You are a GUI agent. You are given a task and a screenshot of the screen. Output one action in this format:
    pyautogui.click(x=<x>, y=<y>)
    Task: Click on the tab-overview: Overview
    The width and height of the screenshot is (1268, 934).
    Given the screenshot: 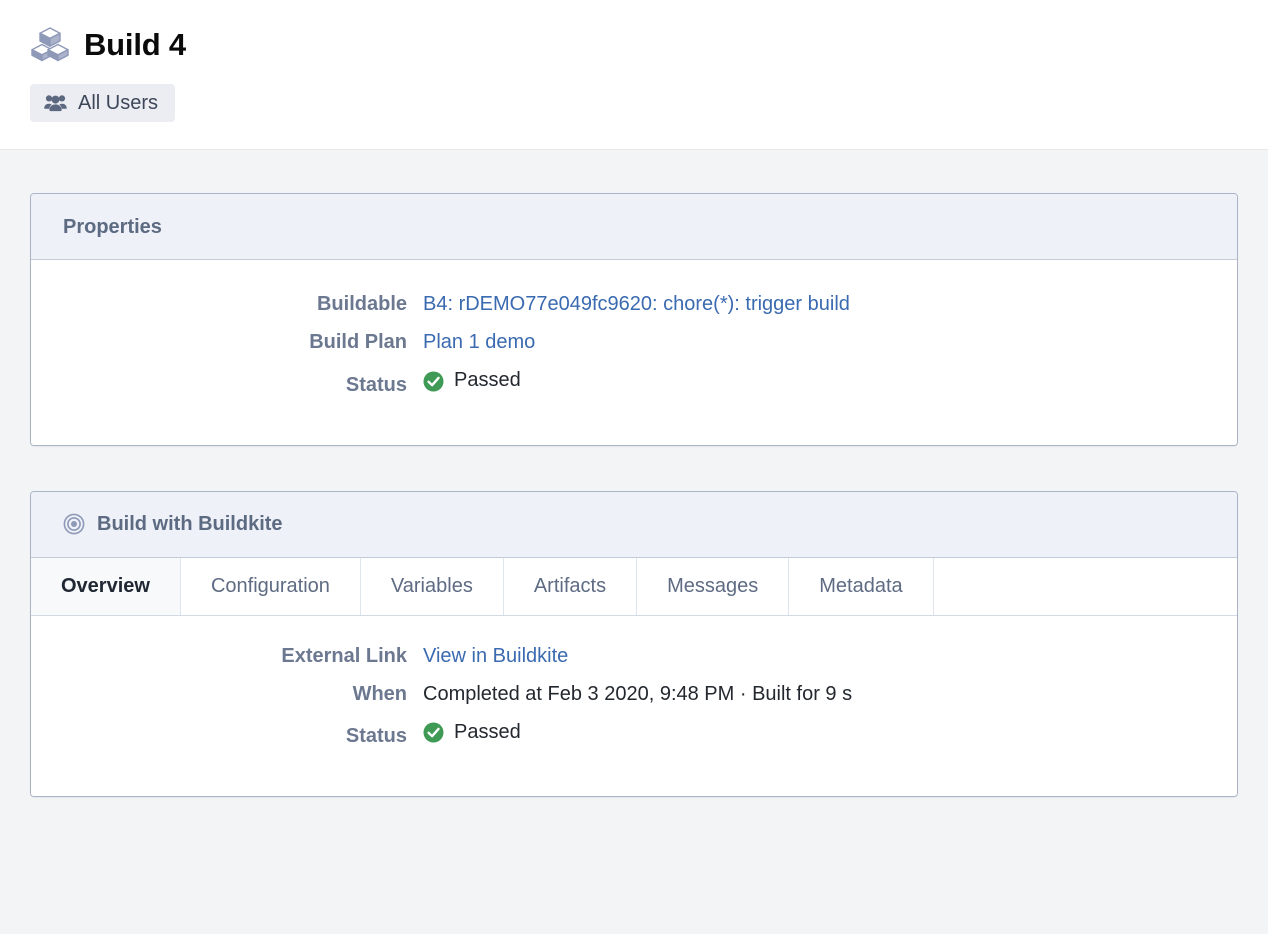 What is the action you would take?
    pyautogui.click(x=106, y=586)
    